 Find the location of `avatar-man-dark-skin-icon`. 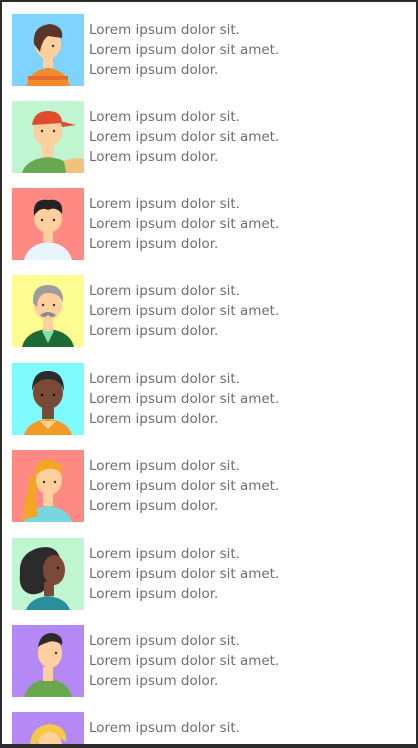

avatar-man-dark-skin-icon is located at coordinates (48, 399).